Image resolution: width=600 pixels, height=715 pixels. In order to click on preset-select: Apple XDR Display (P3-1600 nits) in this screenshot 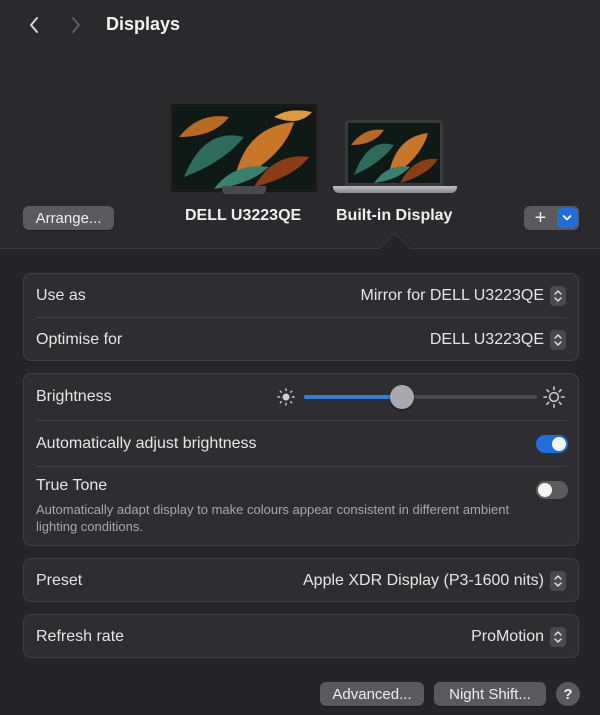, I will do `click(434, 581)`.